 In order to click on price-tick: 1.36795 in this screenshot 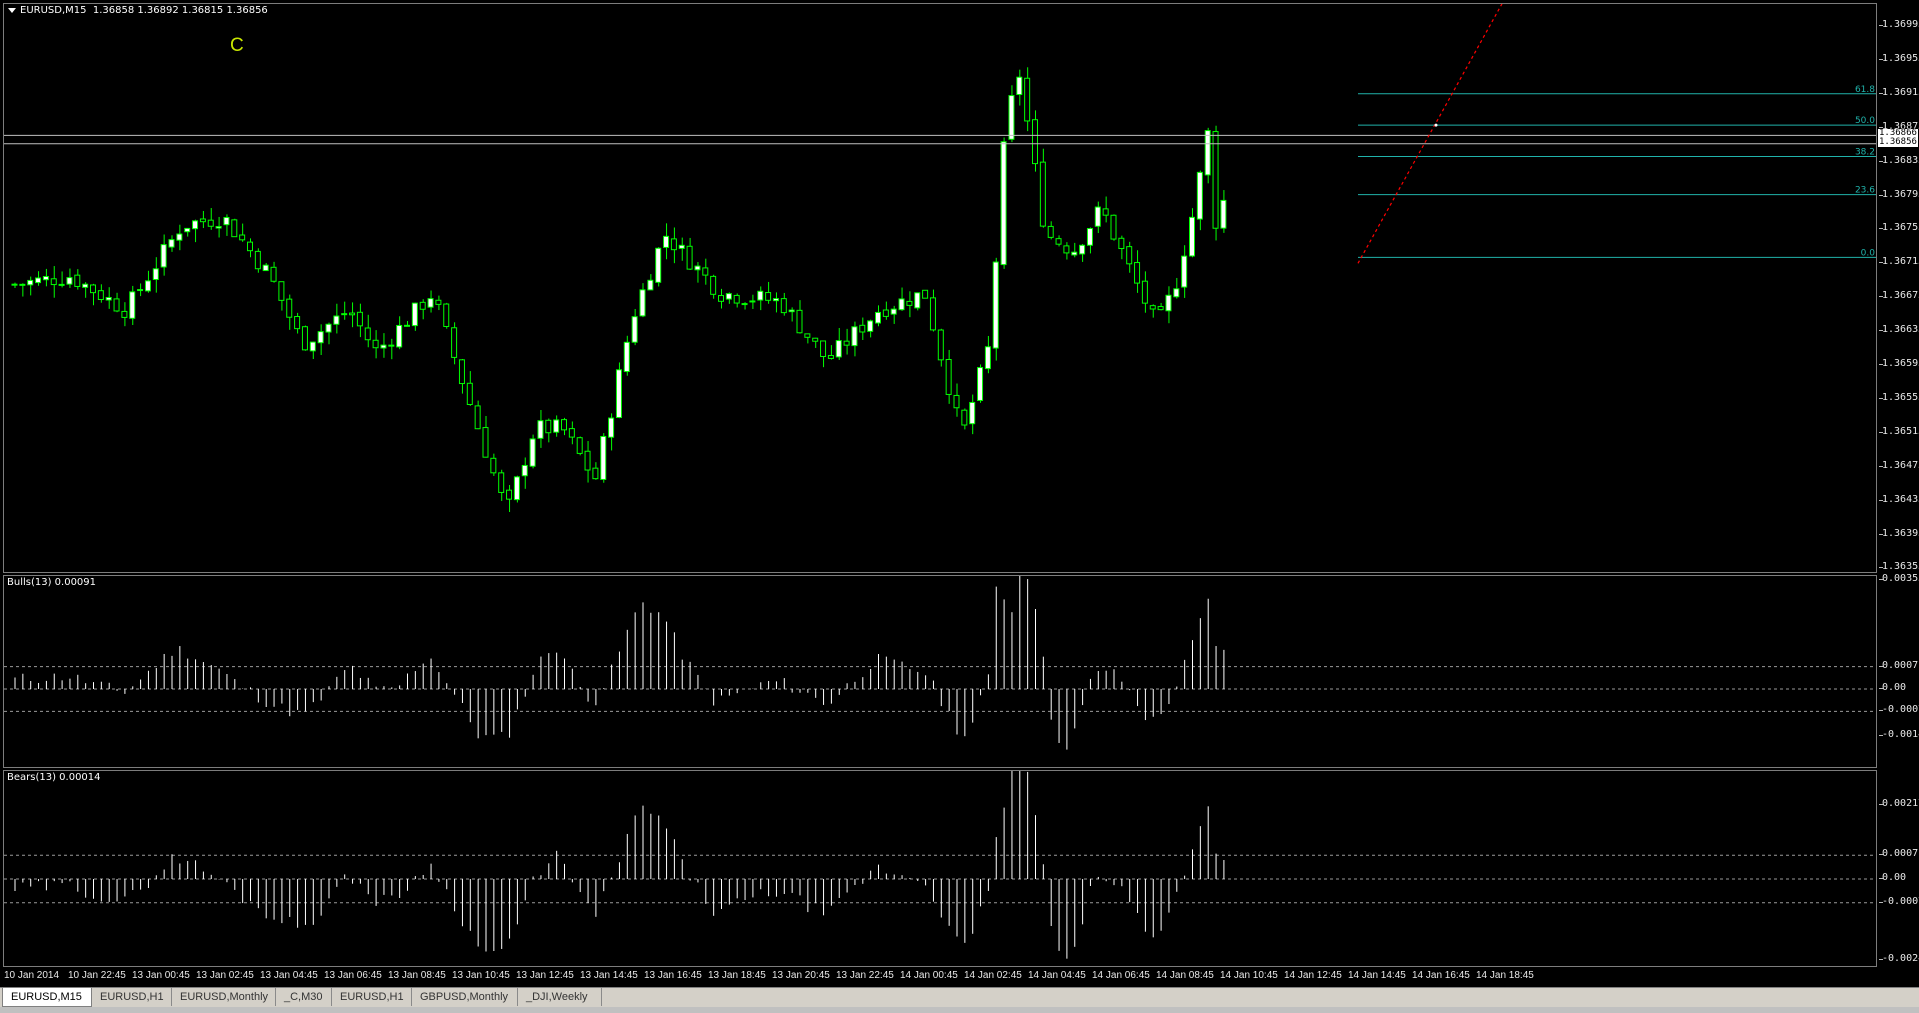, I will do `click(1898, 194)`.